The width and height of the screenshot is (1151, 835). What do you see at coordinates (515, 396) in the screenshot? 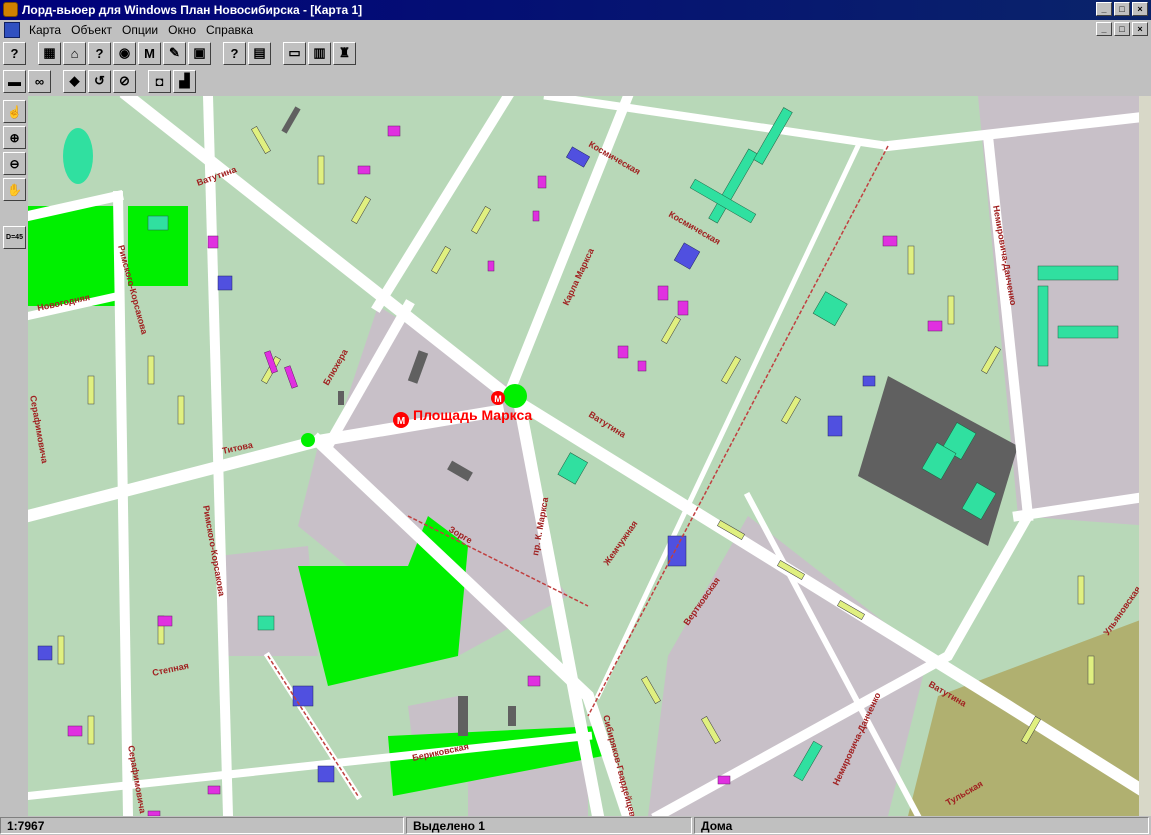
I see `metro-green-area` at bounding box center [515, 396].